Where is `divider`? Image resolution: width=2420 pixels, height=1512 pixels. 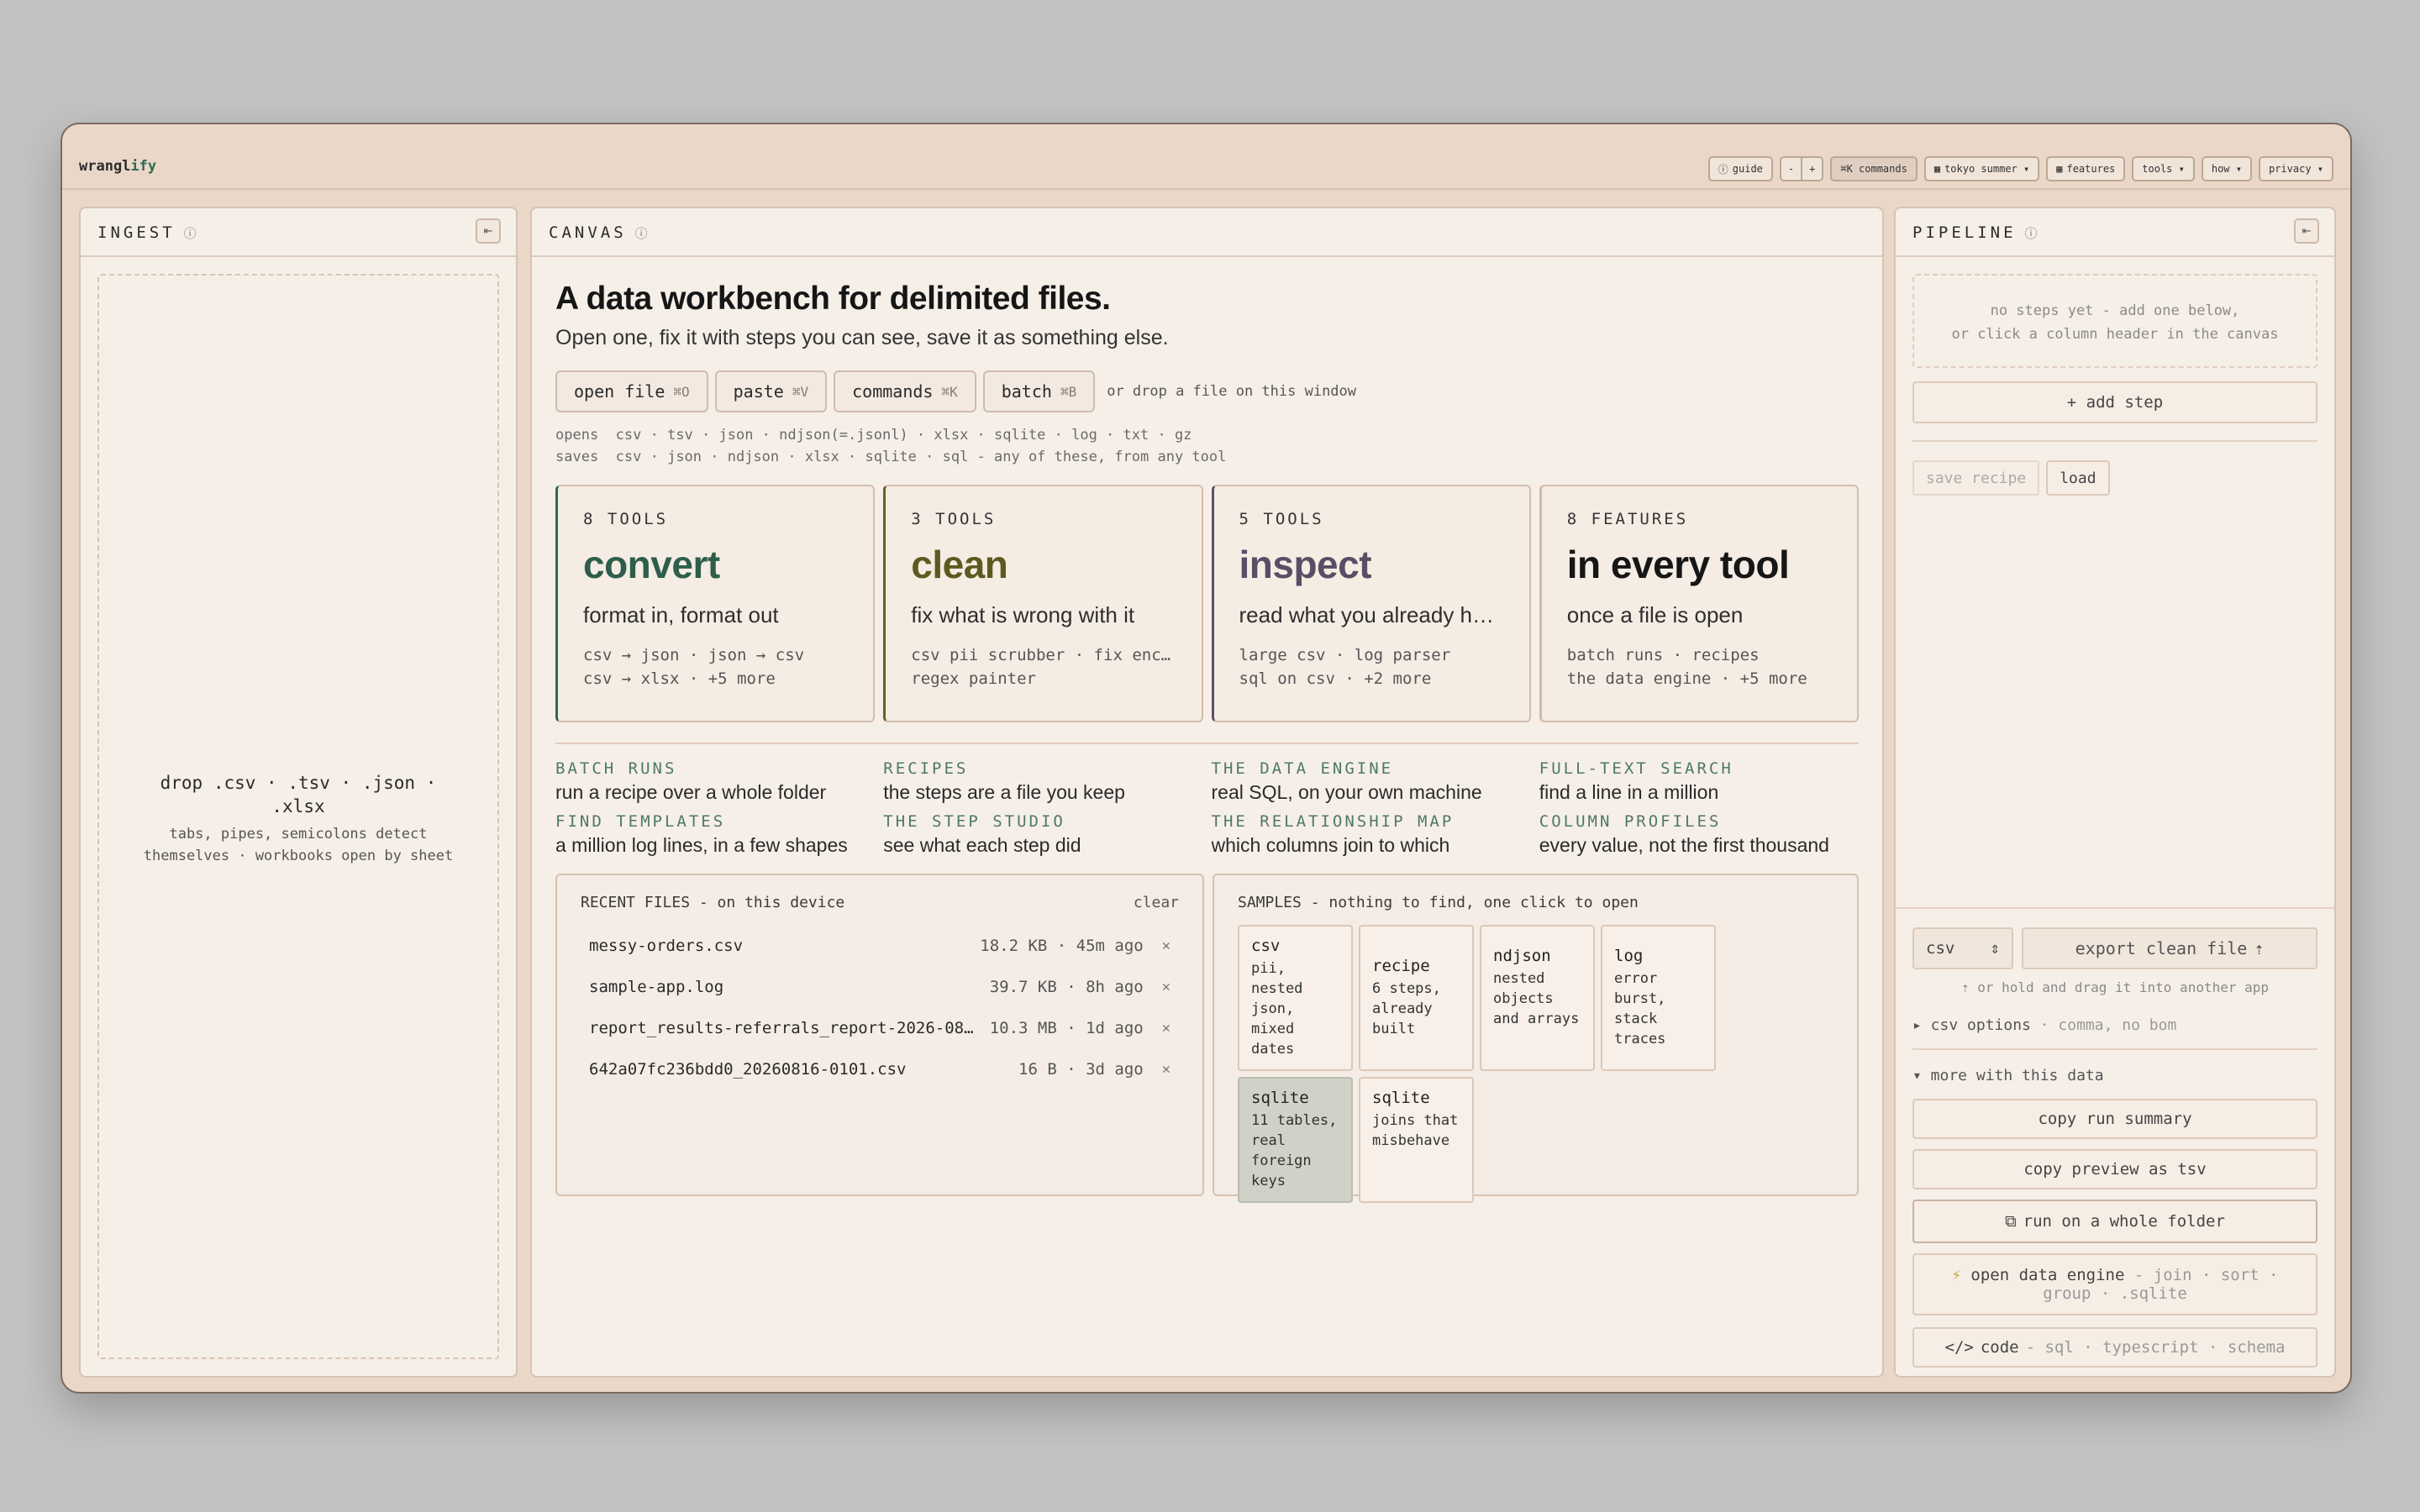
divider is located at coordinates (2114, 441).